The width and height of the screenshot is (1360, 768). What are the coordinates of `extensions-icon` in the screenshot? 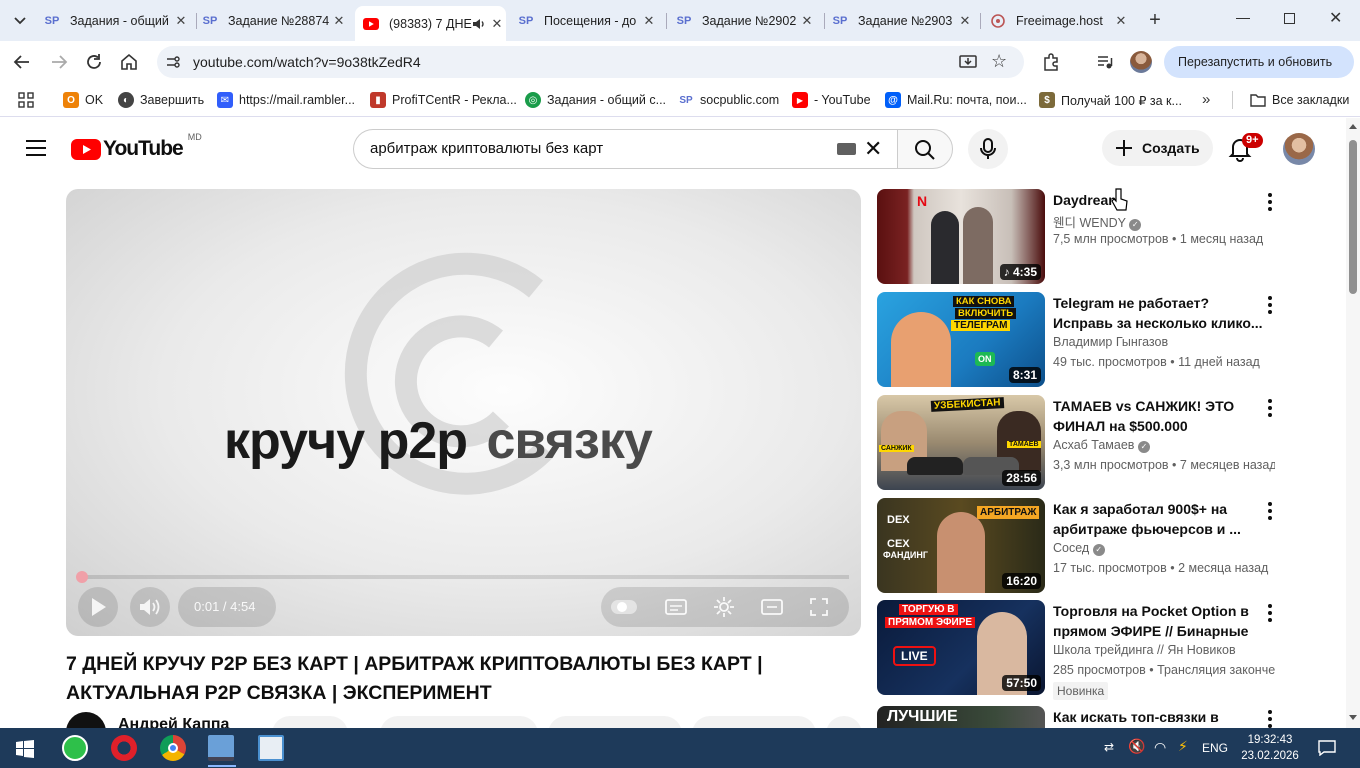 It's located at (1051, 64).